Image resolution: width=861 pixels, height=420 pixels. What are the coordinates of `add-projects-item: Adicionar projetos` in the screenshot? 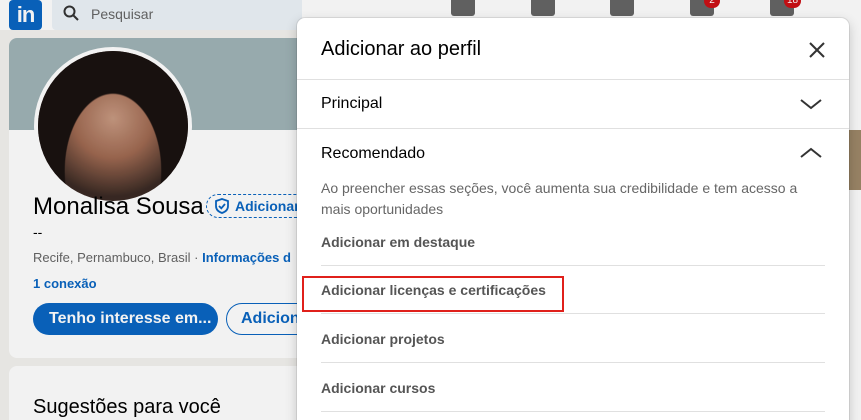 It's located at (573, 339).